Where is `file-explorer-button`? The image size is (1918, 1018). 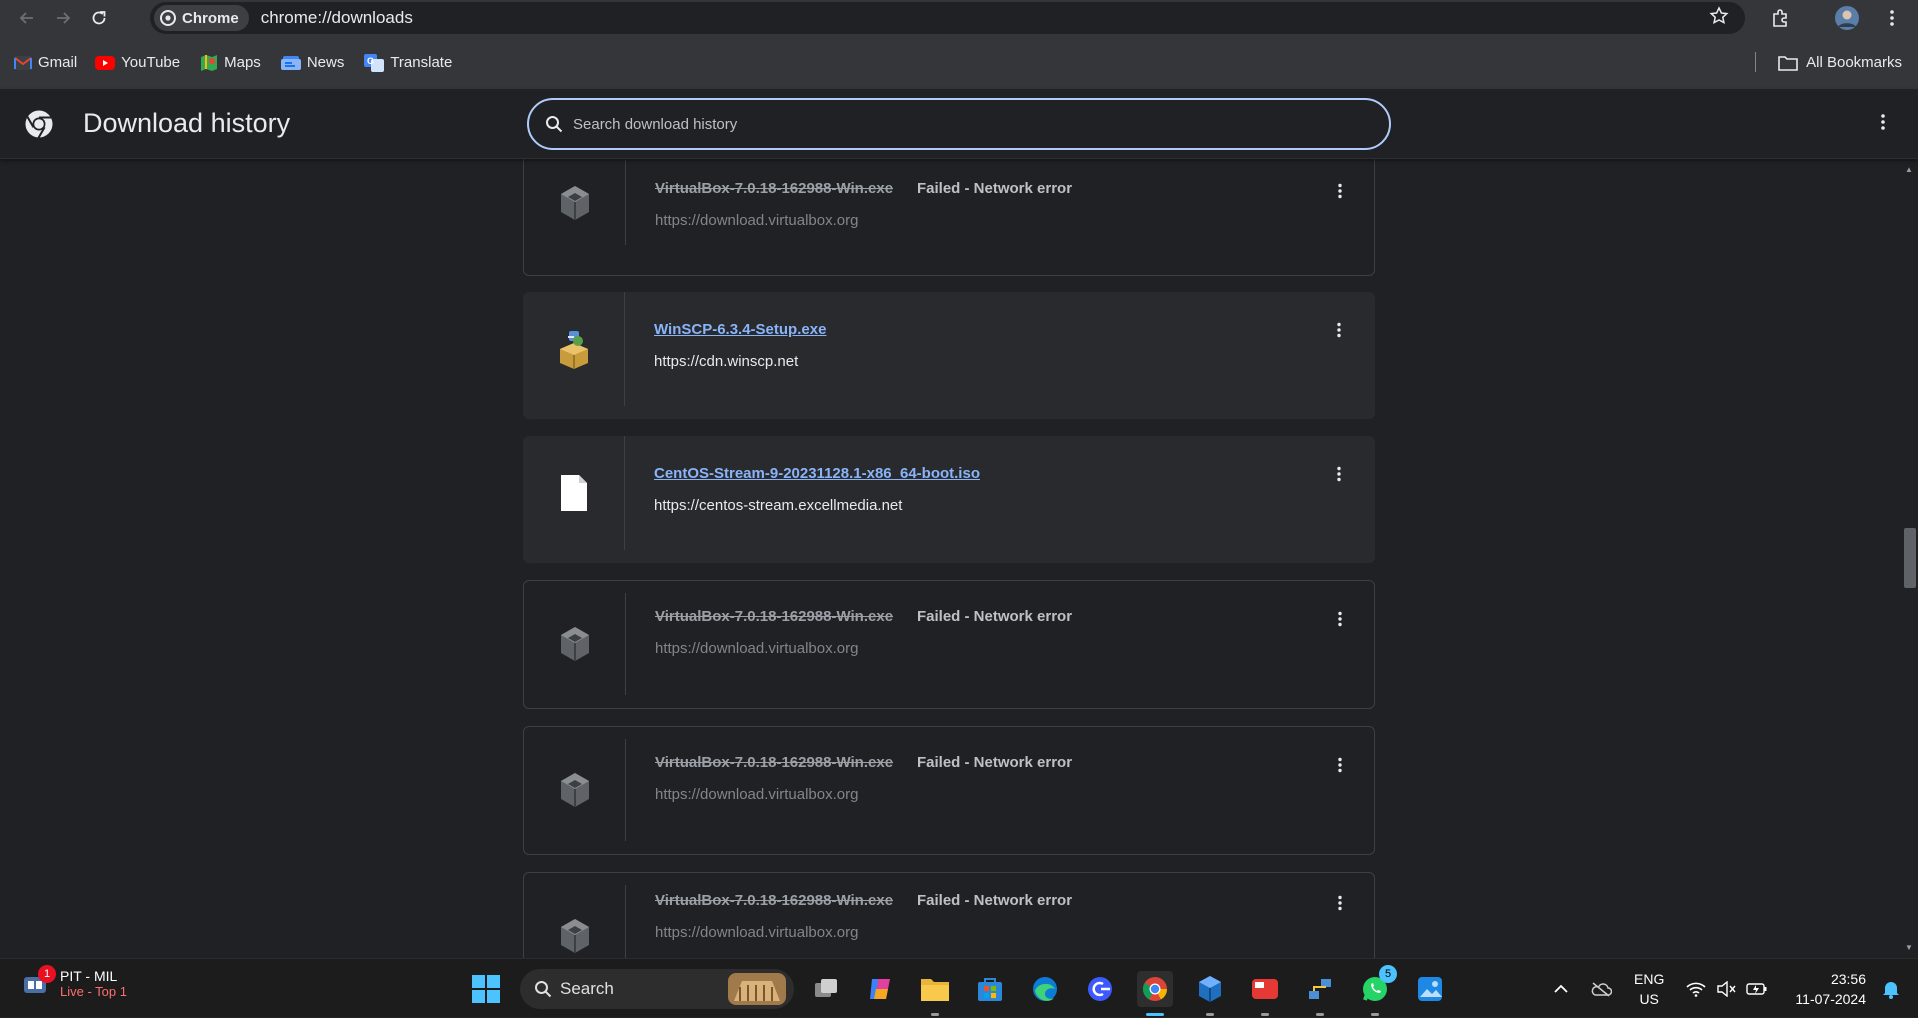 file-explorer-button is located at coordinates (935, 993).